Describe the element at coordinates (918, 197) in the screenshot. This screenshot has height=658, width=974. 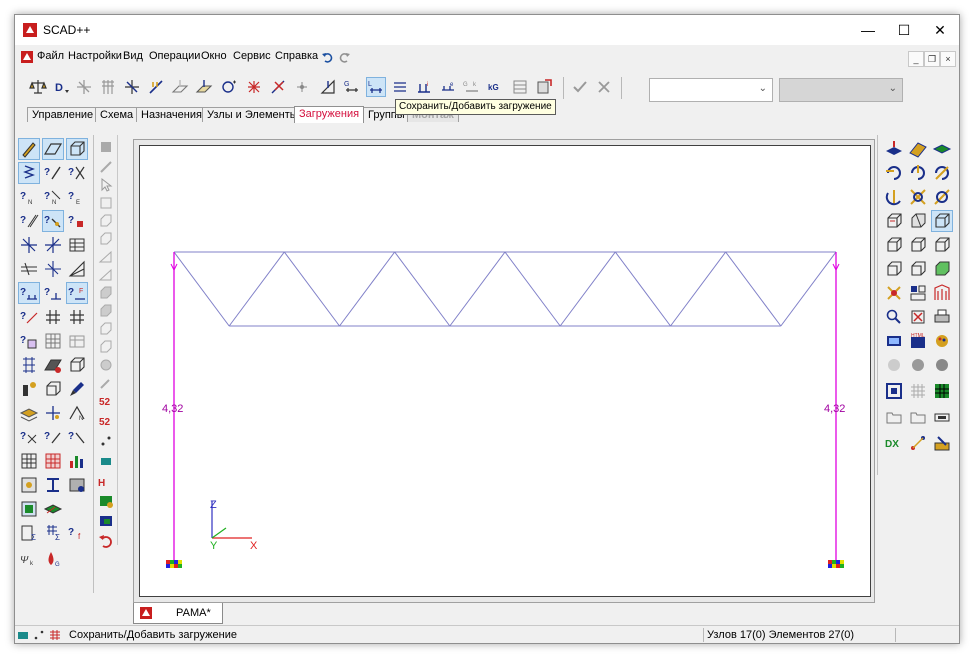
I see `rotate-free-icon` at that location.